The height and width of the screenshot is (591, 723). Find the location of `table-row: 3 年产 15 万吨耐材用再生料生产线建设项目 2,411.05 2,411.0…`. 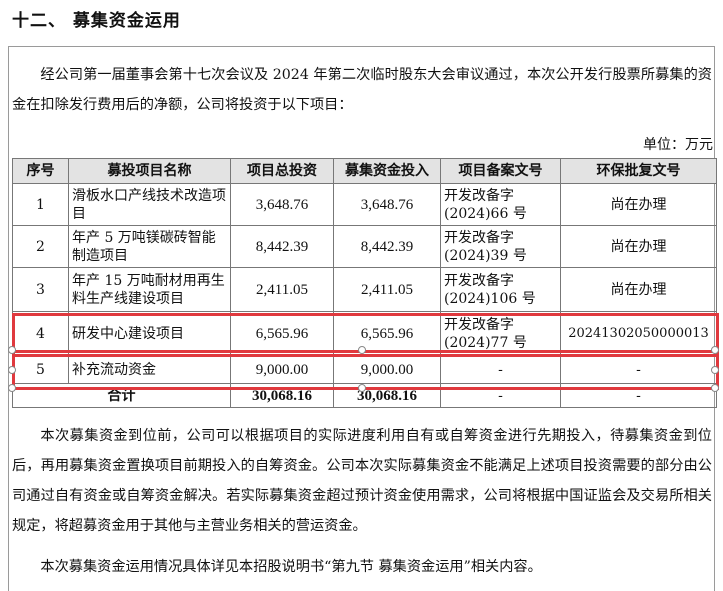

table-row: 3 年产 15 万吨耐材用再生料生产线建设项目 2,411.05 2,411.0… is located at coordinates (364, 289).